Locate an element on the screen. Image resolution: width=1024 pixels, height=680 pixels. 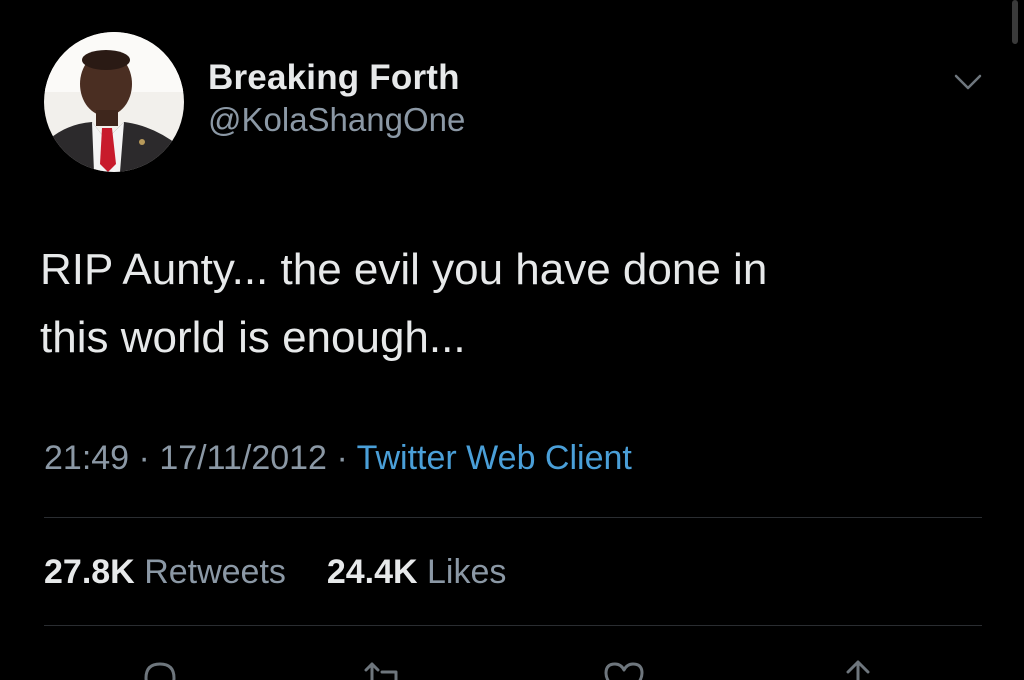
author-names: Breaking Forth @KolaShangOne is located at coordinates (336, 99).